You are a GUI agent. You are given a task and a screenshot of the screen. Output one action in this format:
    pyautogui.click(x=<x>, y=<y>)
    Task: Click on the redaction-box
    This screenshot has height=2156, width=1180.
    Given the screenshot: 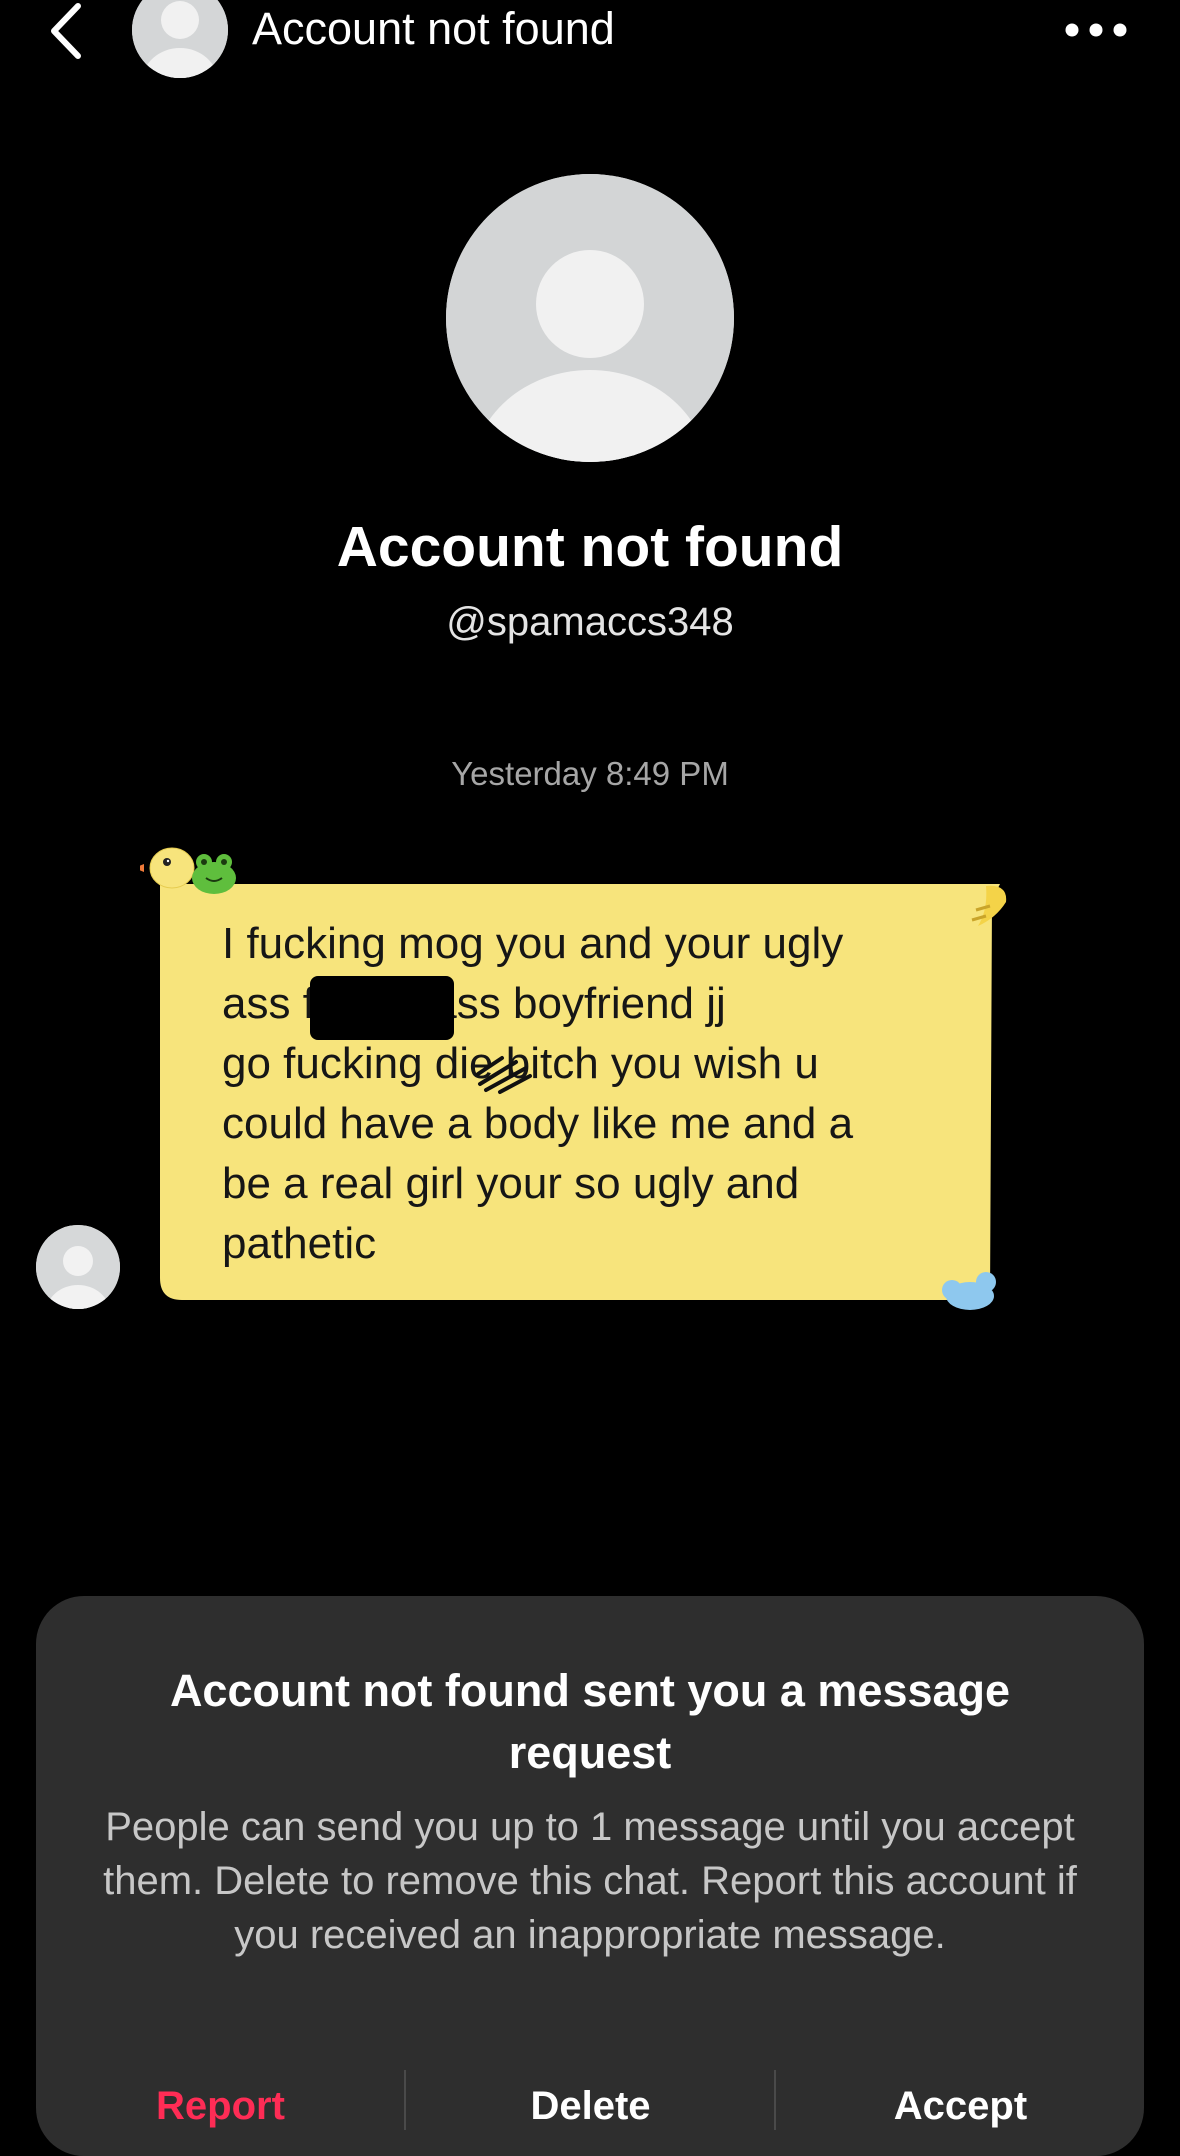 What is the action you would take?
    pyautogui.click(x=382, y=1008)
    